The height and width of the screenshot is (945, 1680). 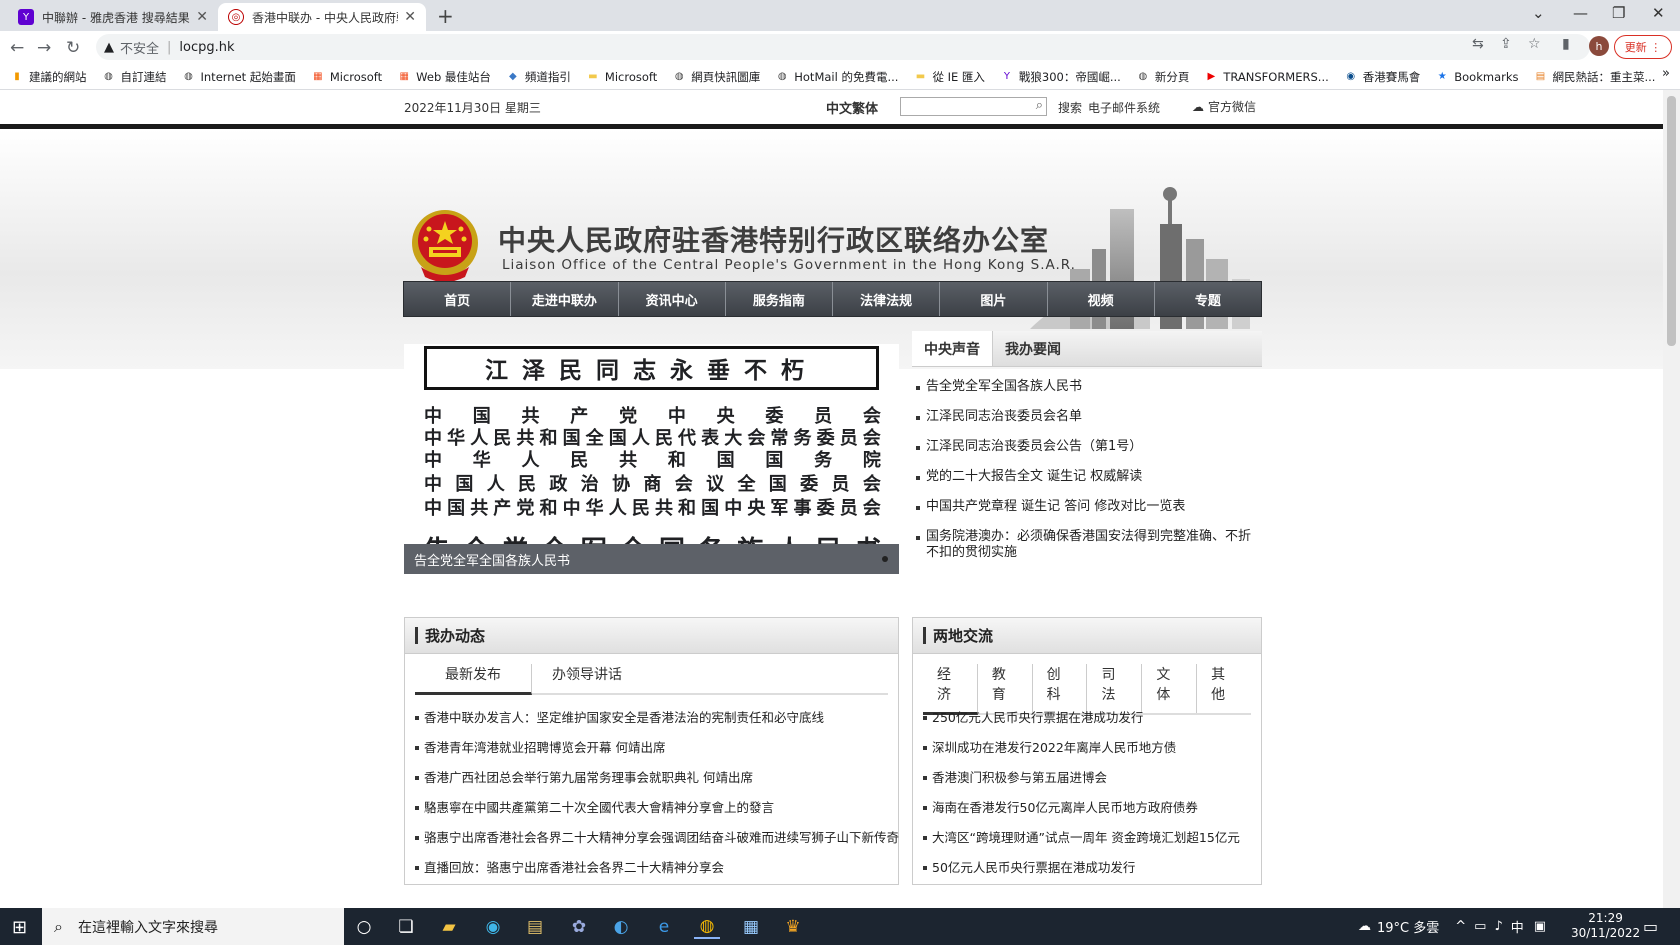 What do you see at coordinates (1671, 499) in the screenshot?
I see `page-scrollbar` at bounding box center [1671, 499].